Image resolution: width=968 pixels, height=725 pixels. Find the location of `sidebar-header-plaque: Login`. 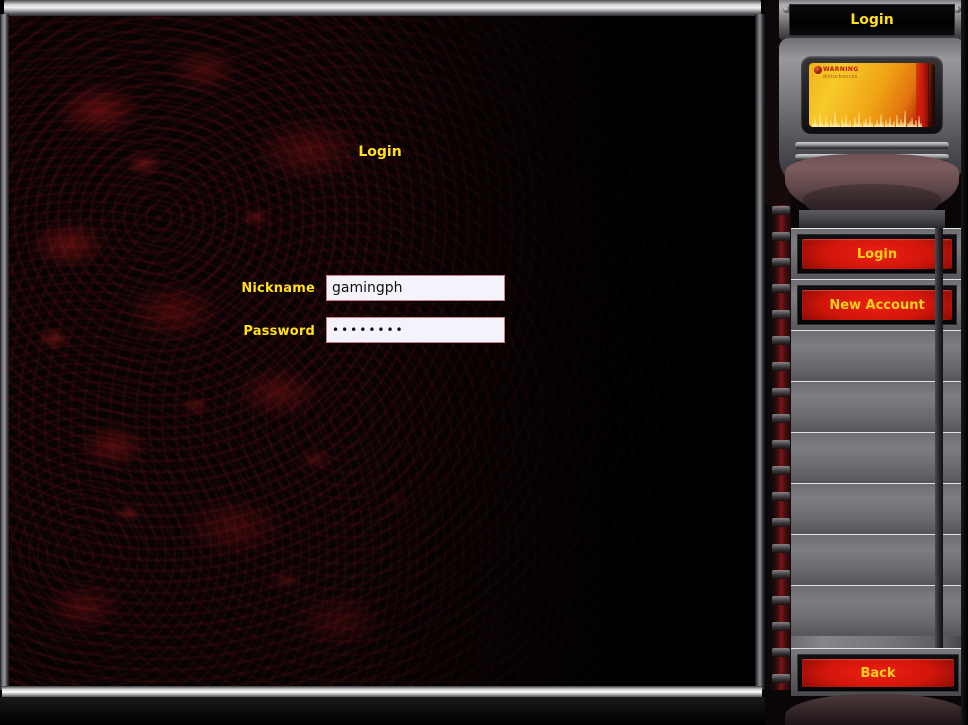

sidebar-header-plaque: Login is located at coordinates (872, 20).